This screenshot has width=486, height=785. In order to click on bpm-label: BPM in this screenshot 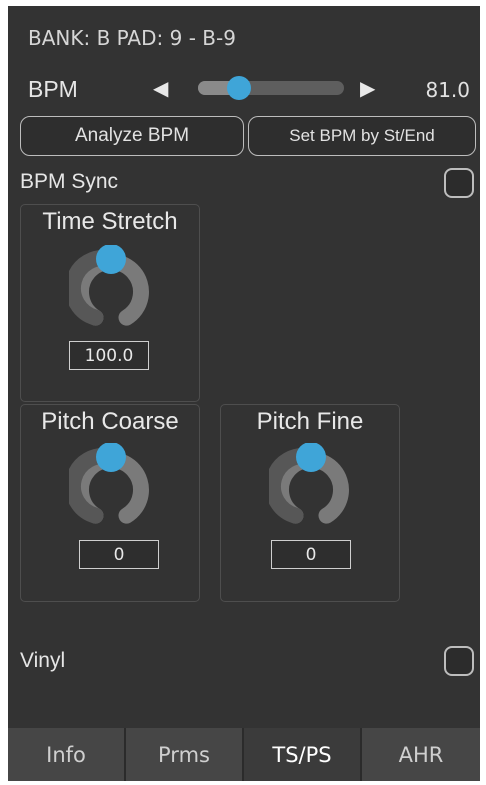, I will do `click(53, 89)`.